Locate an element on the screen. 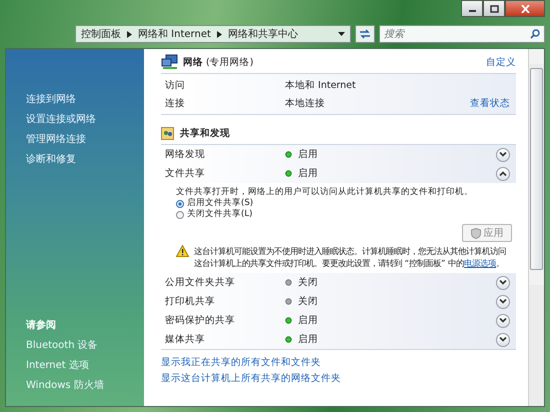  radio-option: 关闭文件共享(L) is located at coordinates (344, 214).